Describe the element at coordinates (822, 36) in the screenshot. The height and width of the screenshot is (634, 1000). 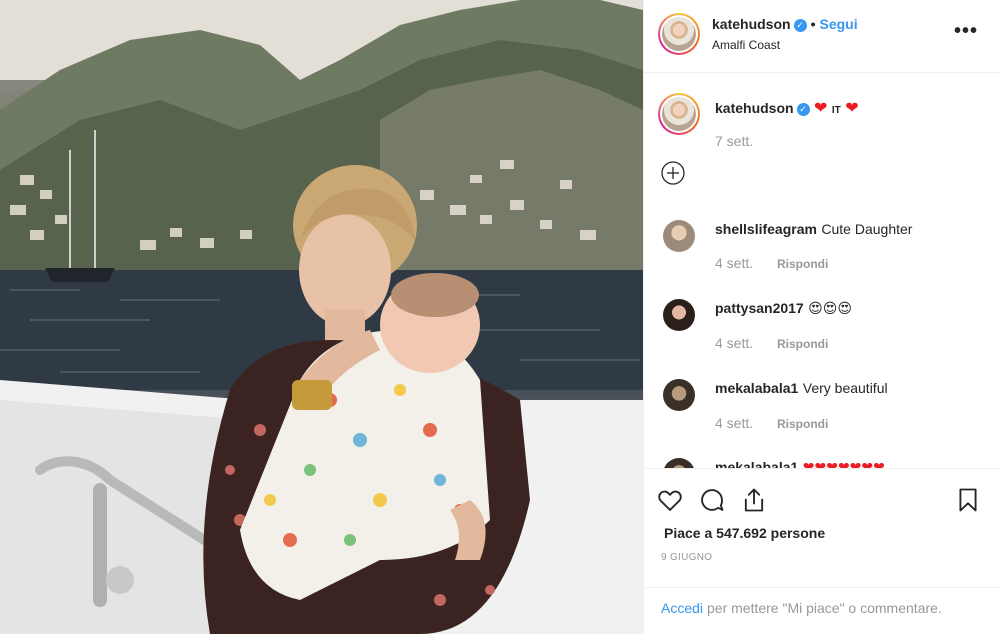
I see `post-header: katehudson ✓ • Segui Amalfi Coast •••` at that location.